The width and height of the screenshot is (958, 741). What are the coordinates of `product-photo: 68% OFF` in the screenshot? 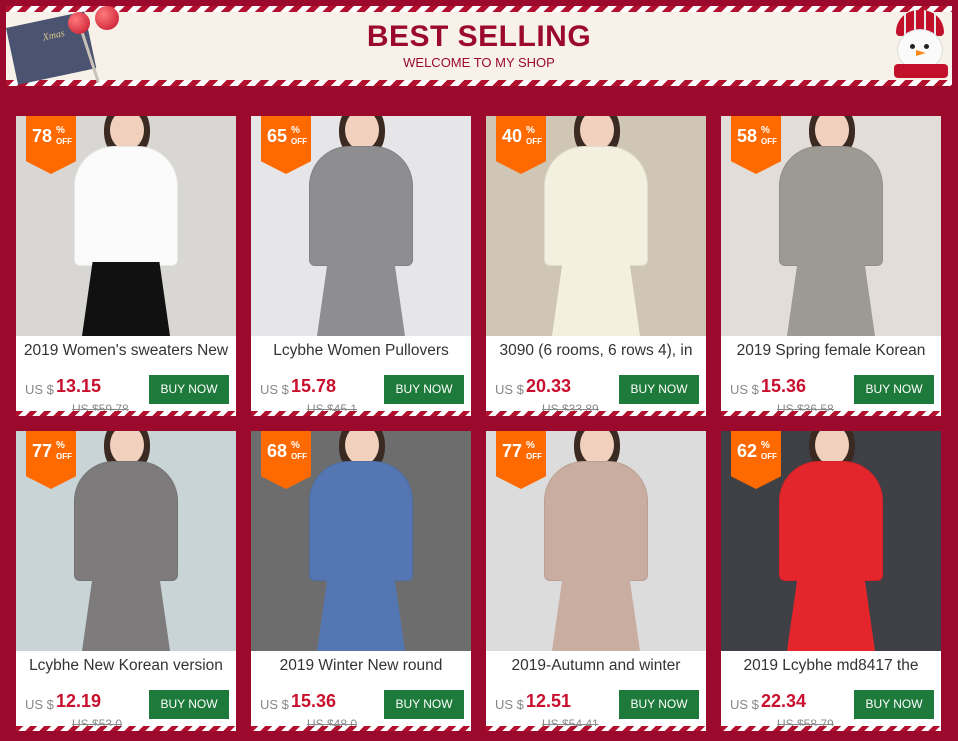 It's located at (361, 541).